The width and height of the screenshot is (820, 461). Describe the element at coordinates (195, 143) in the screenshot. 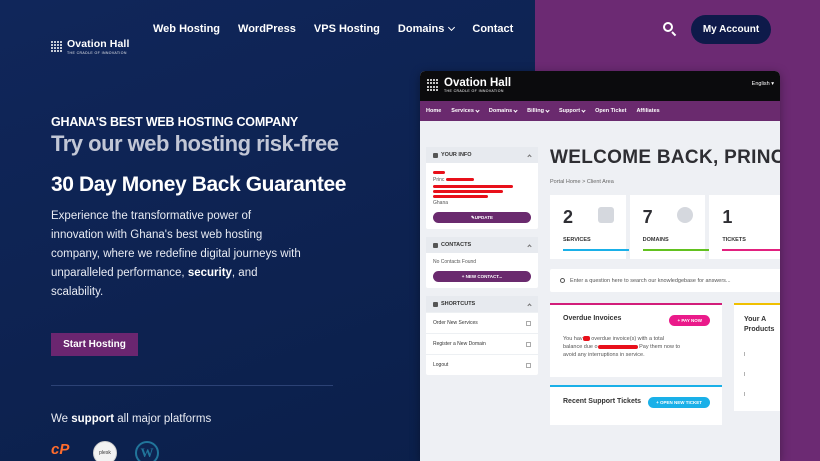

I see `hero-title: Try our web hosting risk-free` at that location.